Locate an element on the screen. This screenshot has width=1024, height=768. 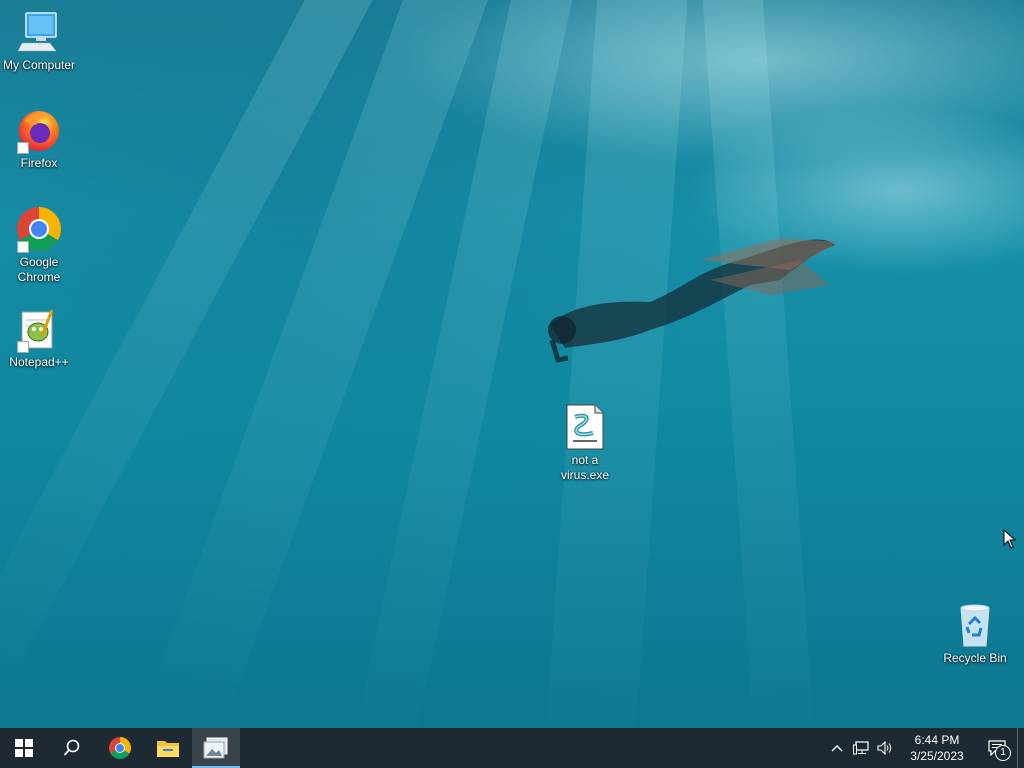
folder-icon is located at coordinates (168, 749).